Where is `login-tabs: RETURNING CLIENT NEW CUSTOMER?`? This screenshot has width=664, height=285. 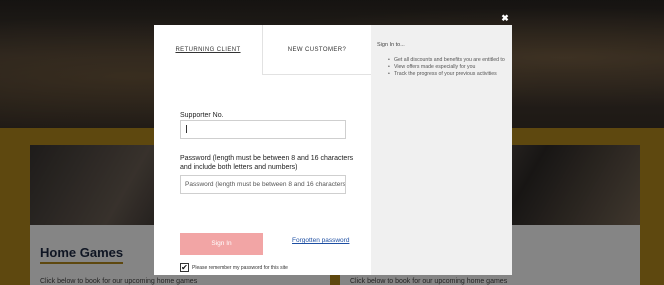 login-tabs: RETURNING CLIENT NEW CUSTOMER? is located at coordinates (262, 50).